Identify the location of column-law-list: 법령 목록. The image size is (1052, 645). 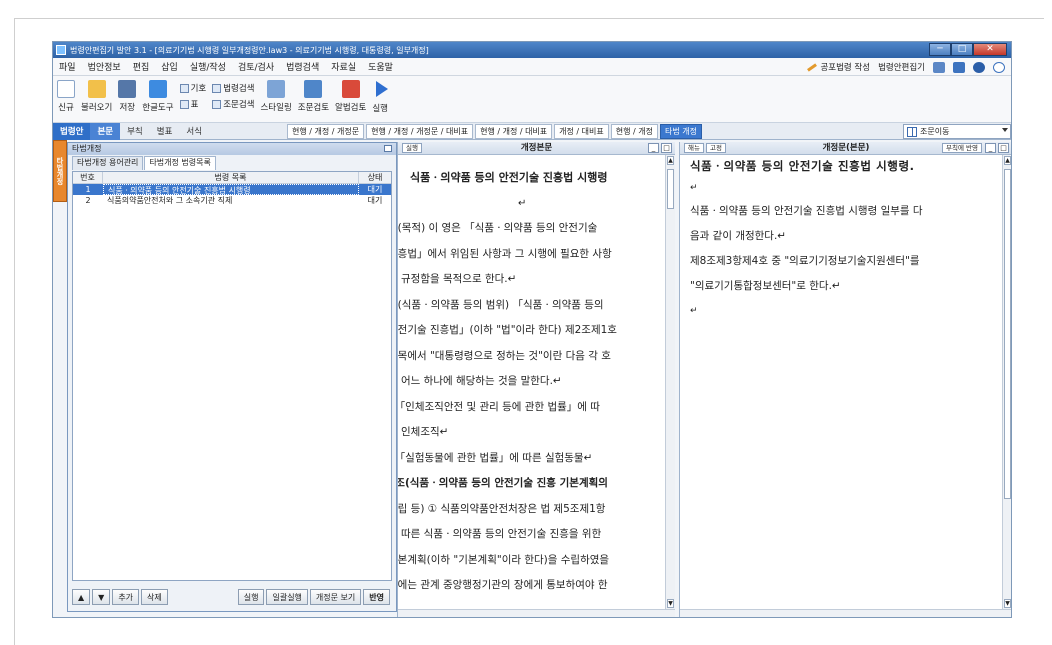
(231, 177).